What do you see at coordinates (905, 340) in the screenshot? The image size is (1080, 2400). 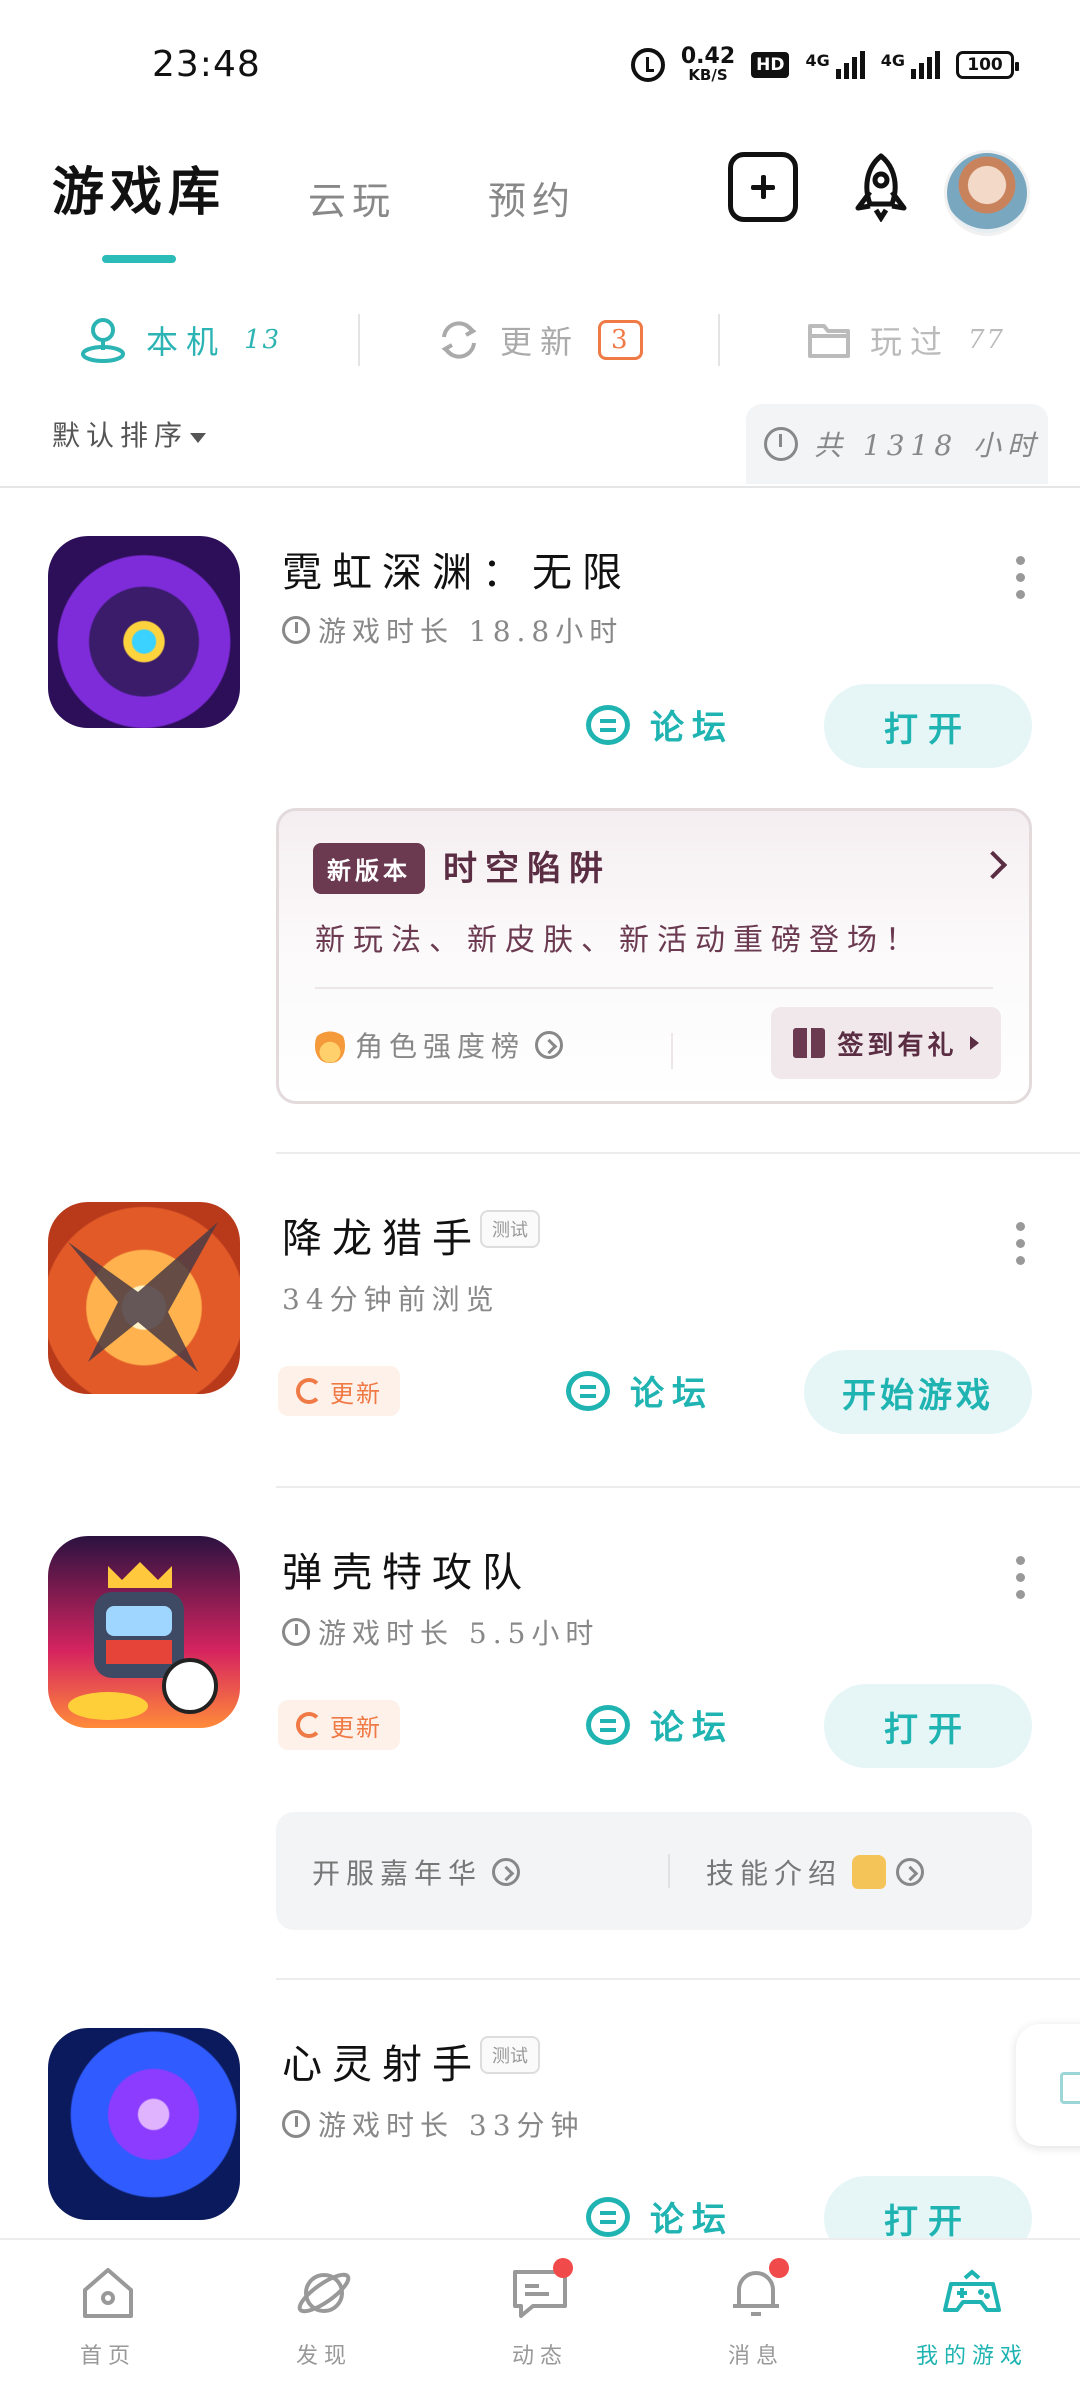 I see `filter-played: 玩过 77` at bounding box center [905, 340].